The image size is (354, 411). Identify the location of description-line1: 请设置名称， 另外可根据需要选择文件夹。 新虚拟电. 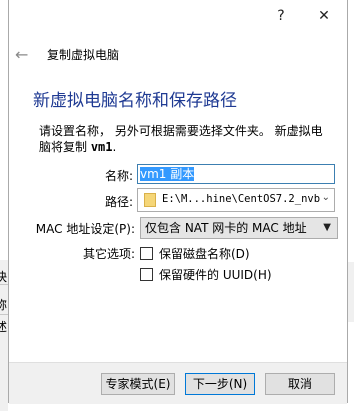
(181, 131).